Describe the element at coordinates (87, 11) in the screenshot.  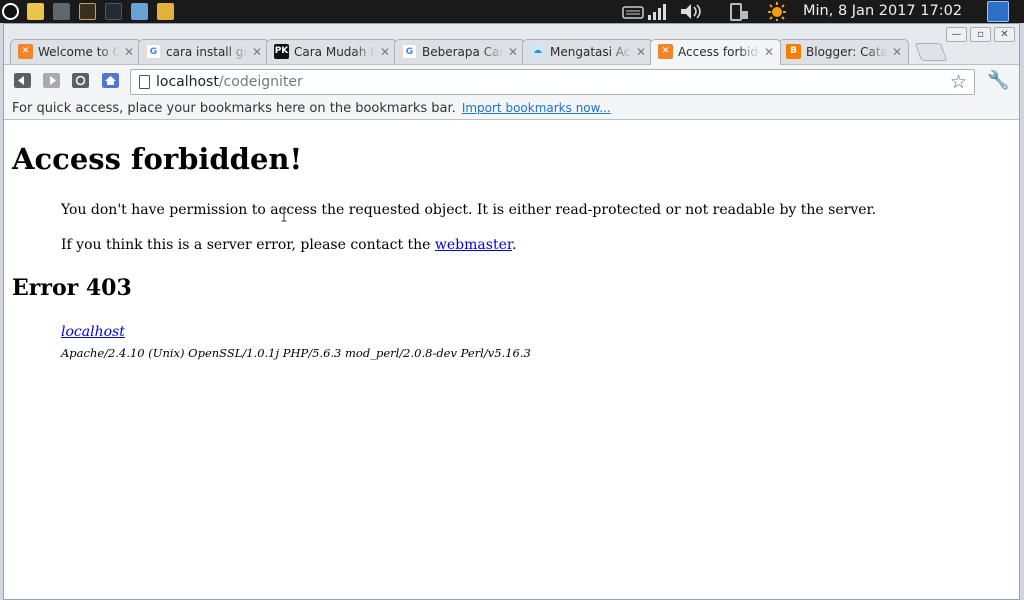
I see `terminal-icon` at that location.